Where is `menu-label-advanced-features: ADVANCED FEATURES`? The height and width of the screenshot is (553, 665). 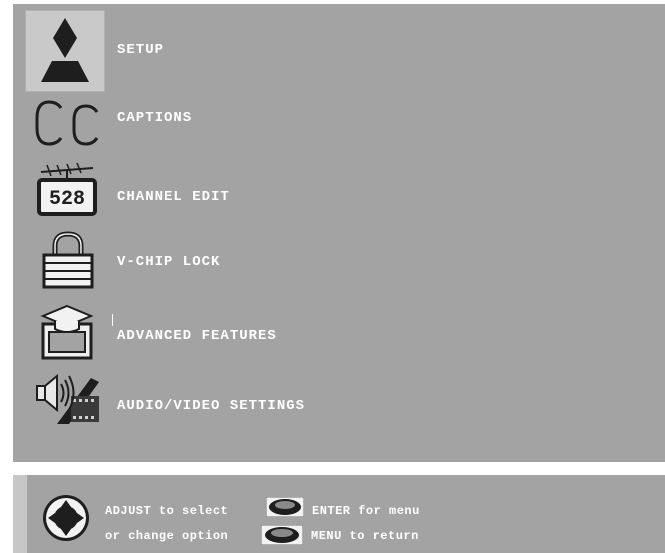 menu-label-advanced-features: ADVANCED FEATURES is located at coordinates (197, 336).